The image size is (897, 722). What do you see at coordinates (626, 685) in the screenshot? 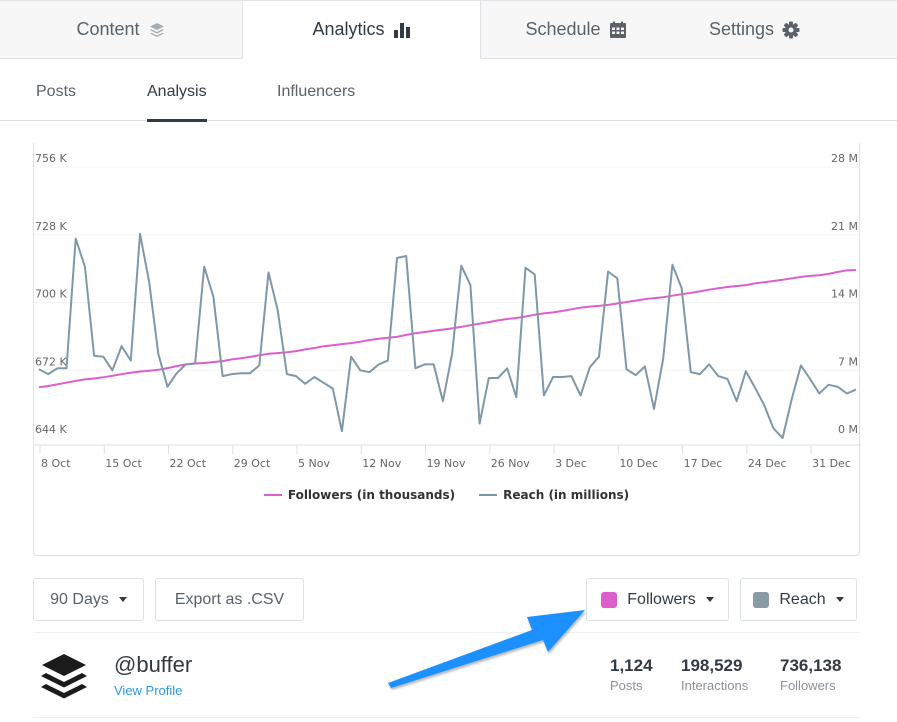
I see `stat-label: Posts` at bounding box center [626, 685].